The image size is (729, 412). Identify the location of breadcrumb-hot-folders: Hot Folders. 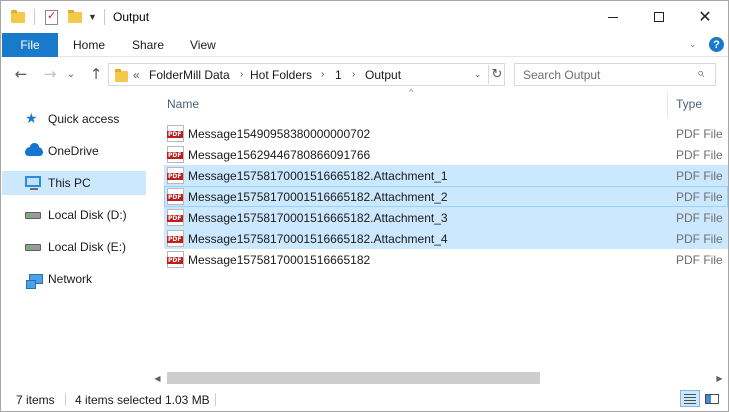
(281, 75).